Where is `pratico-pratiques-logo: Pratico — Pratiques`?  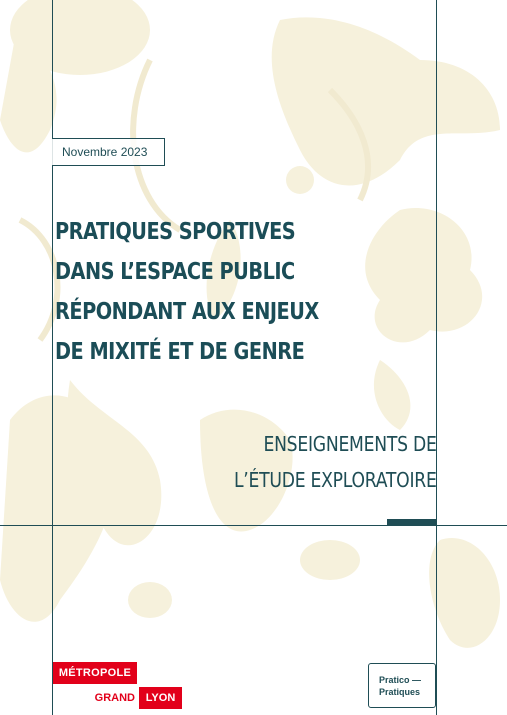
pratico-pratiques-logo: Pratico — Pratiques is located at coordinates (402, 685).